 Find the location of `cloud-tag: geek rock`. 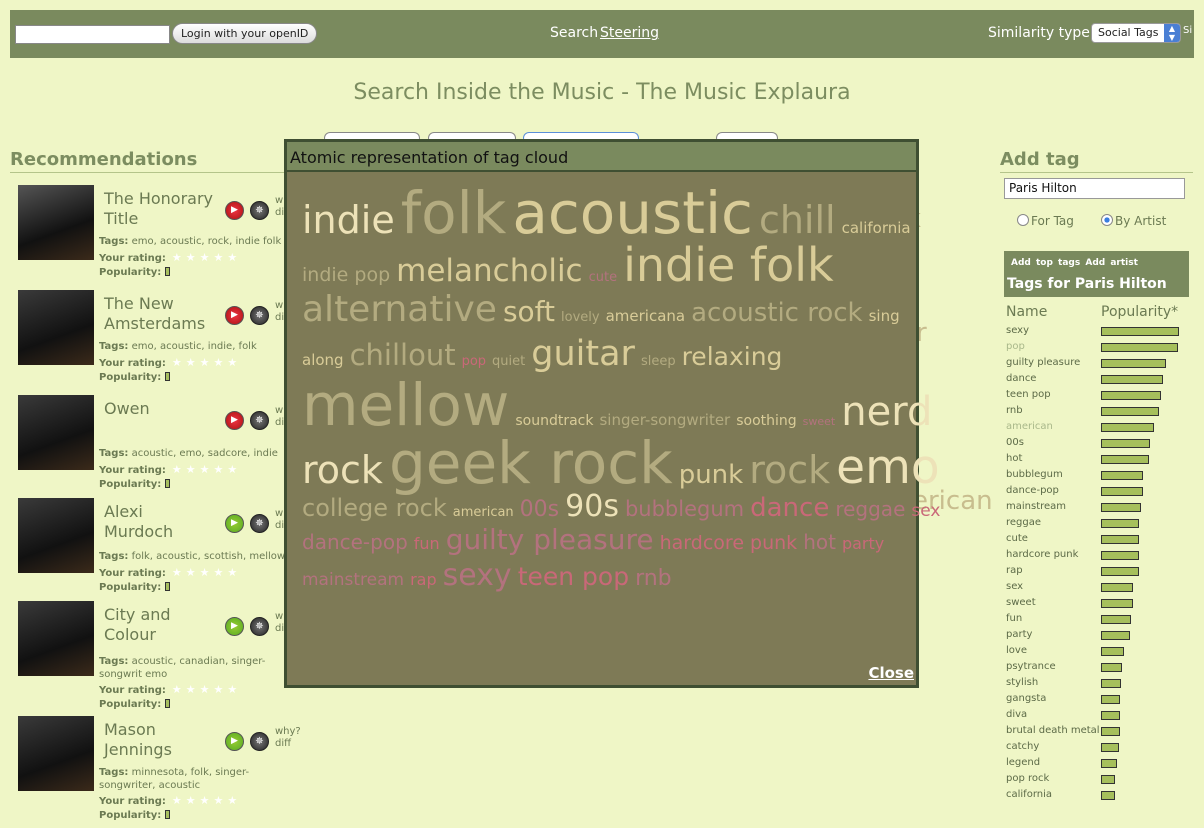

cloud-tag: geek rock is located at coordinates (531, 463).